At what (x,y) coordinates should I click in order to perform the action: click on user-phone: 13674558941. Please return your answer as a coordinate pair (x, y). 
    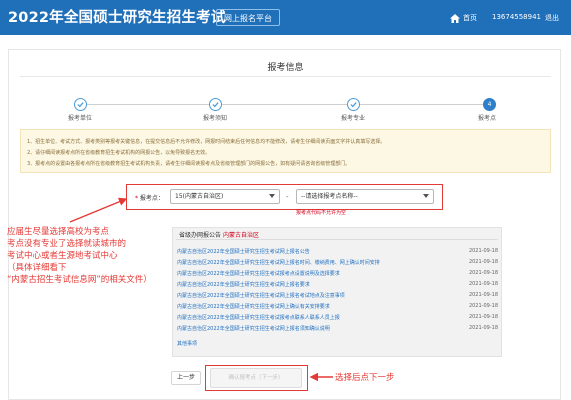
    Looking at the image, I should click on (516, 17).